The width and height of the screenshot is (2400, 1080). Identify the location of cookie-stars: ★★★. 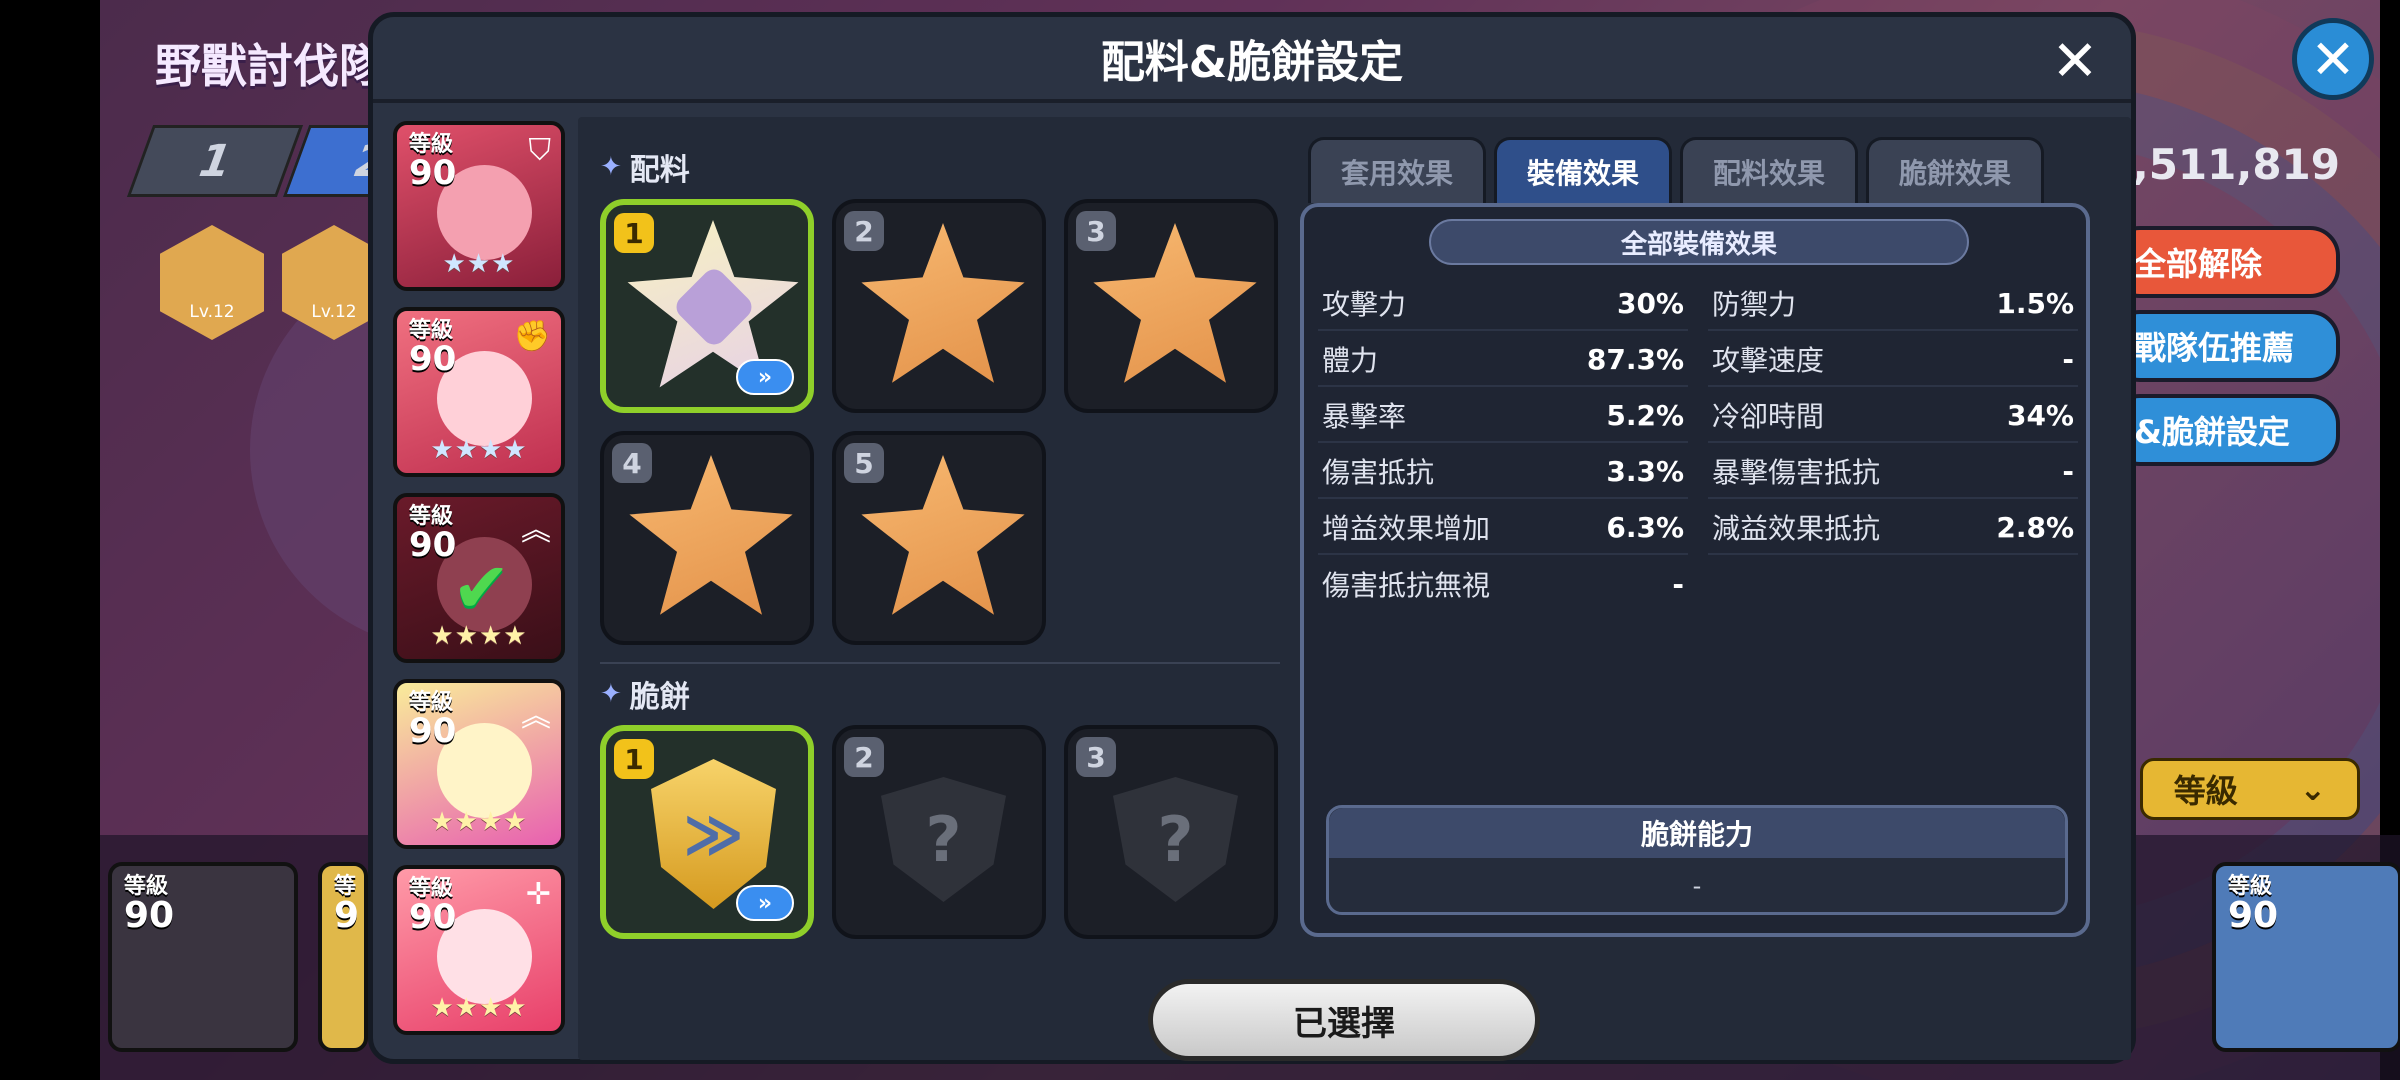
(479, 264).